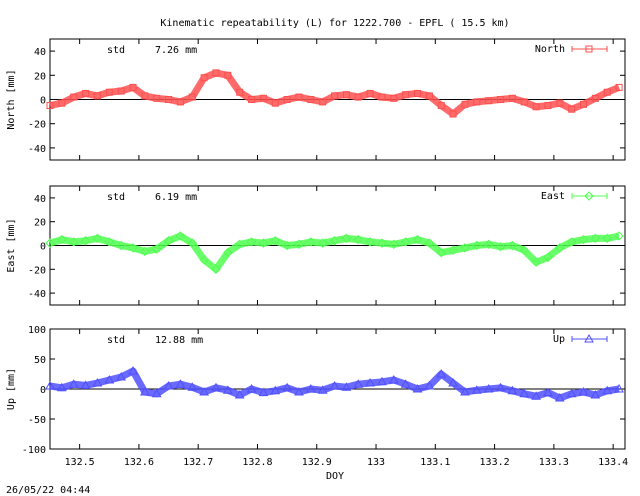 Image resolution: width=640 pixels, height=496 pixels. I want to click on series-line-up, so click(334, 384).